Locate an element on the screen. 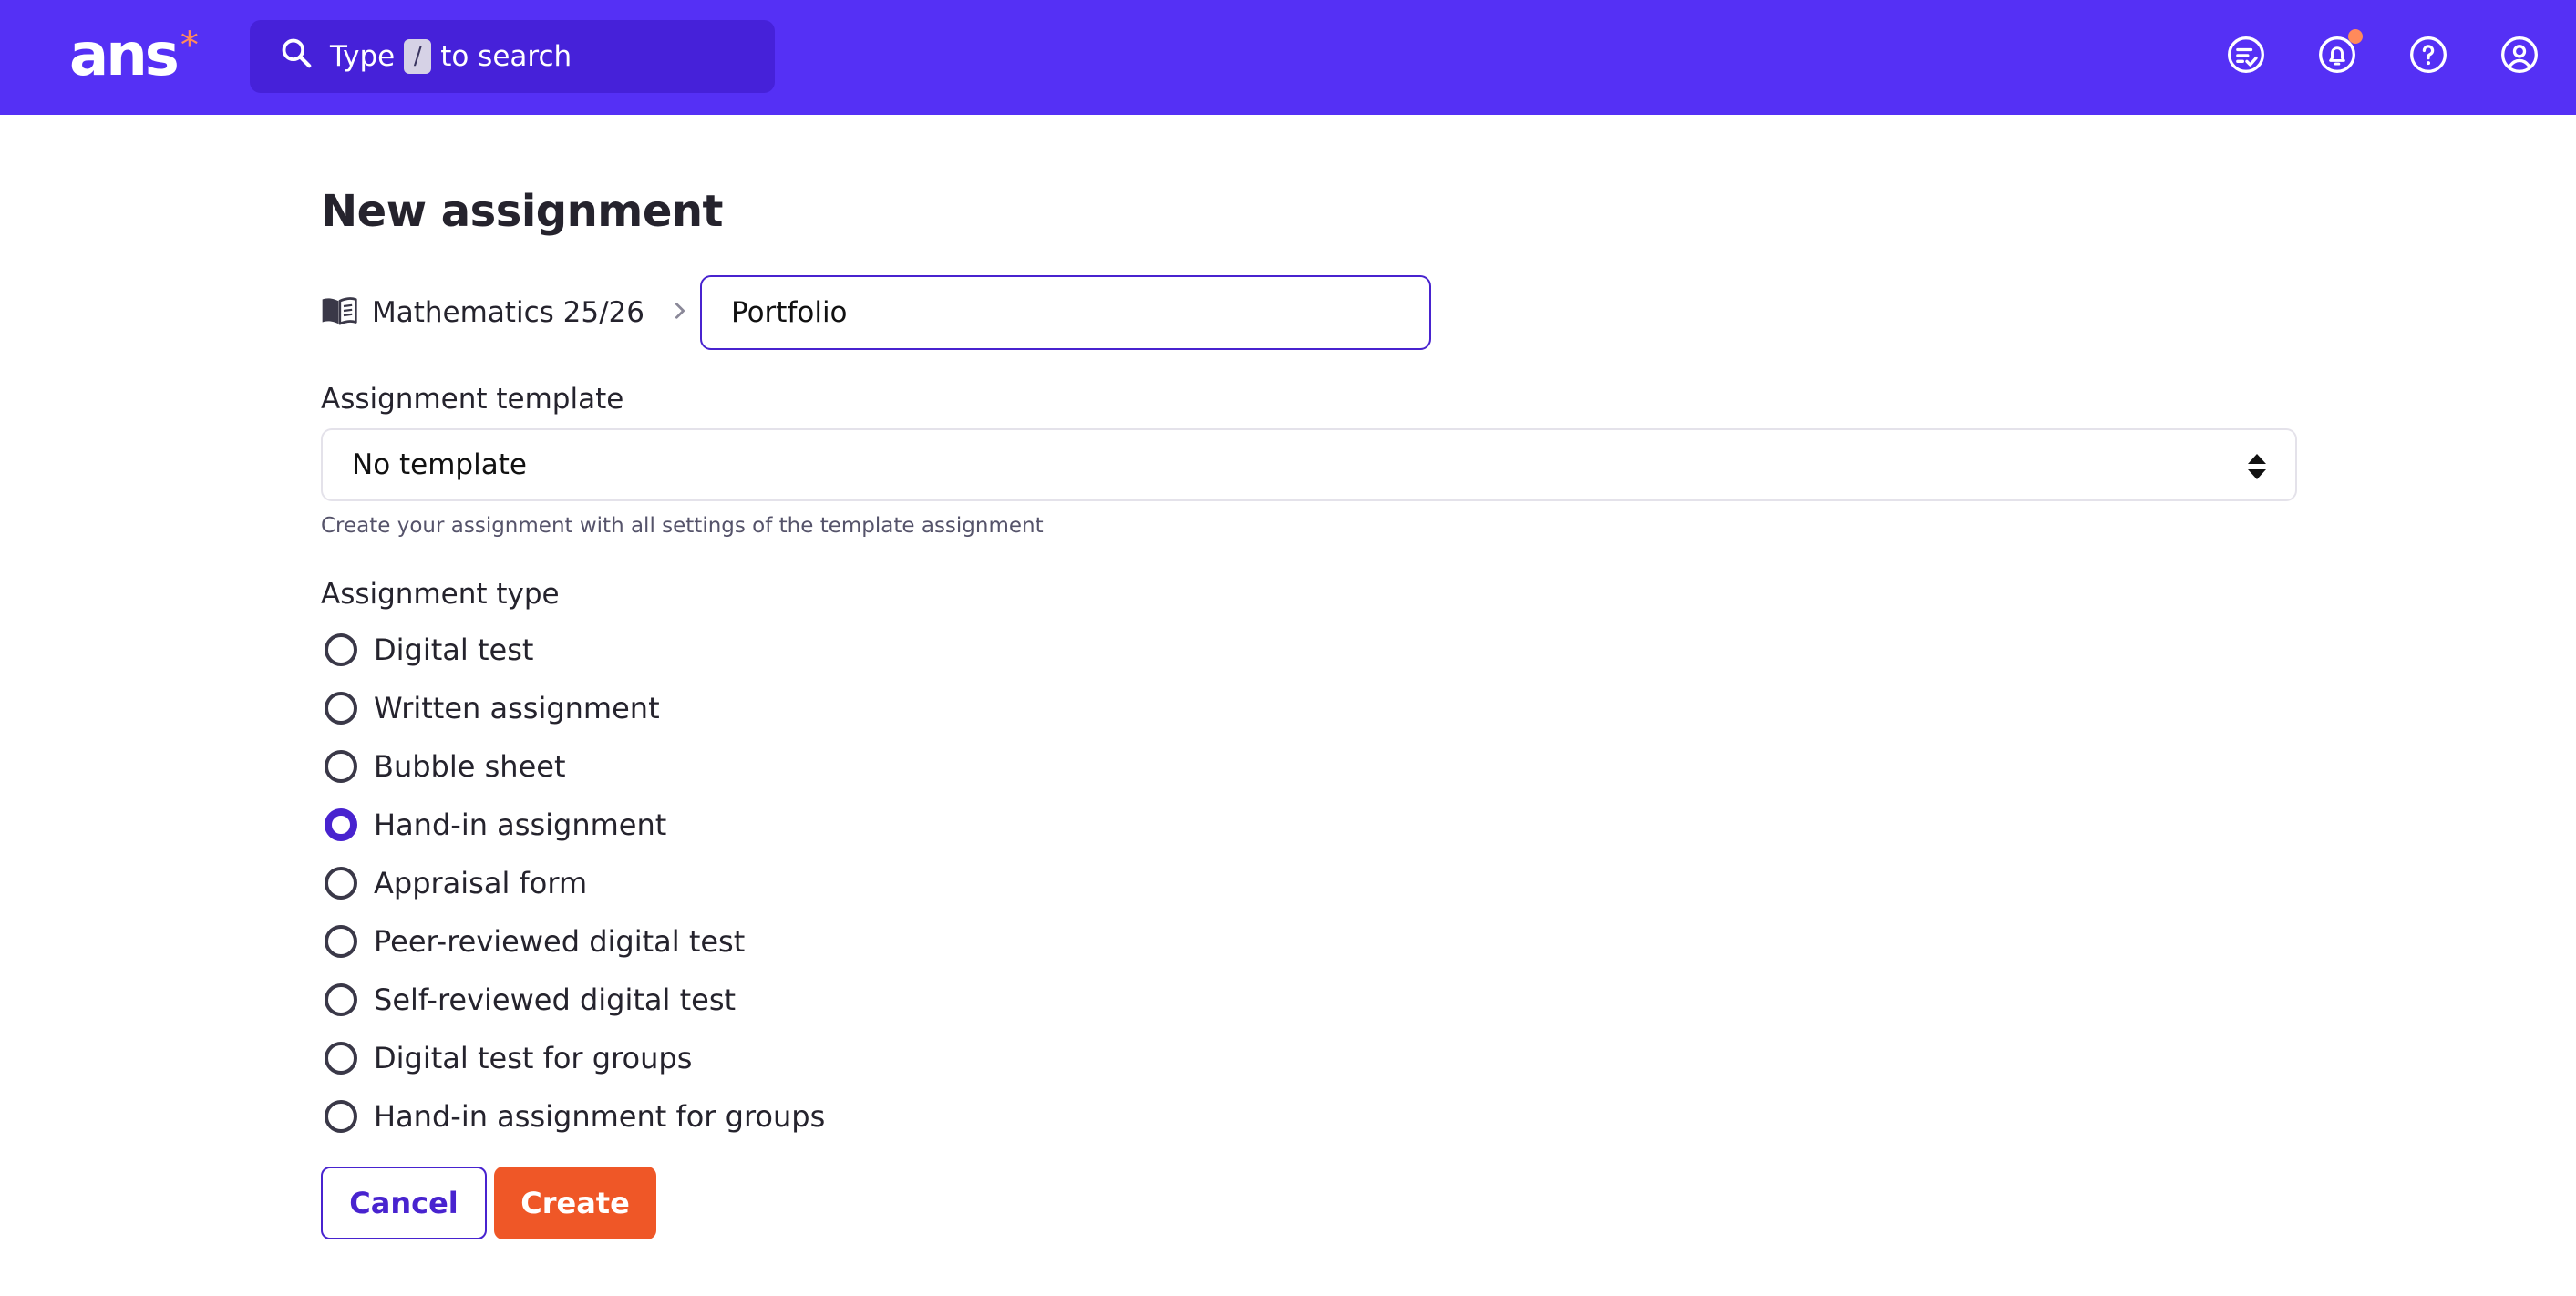  create-button: Create is located at coordinates (575, 1203).